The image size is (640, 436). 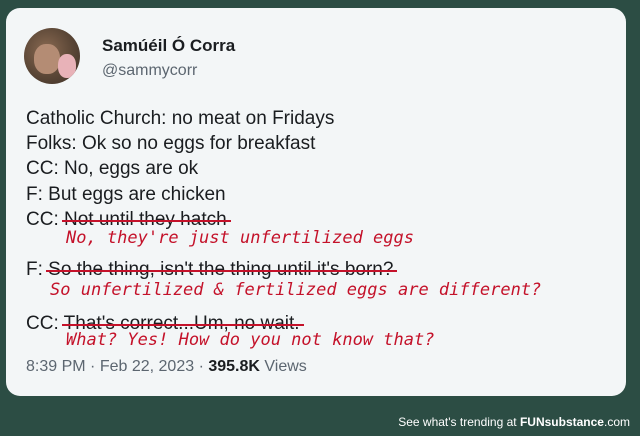 What do you see at coordinates (250, 340) in the screenshot?
I see `handwritten-note-3: What? Yes! How do you not know that?` at bounding box center [250, 340].